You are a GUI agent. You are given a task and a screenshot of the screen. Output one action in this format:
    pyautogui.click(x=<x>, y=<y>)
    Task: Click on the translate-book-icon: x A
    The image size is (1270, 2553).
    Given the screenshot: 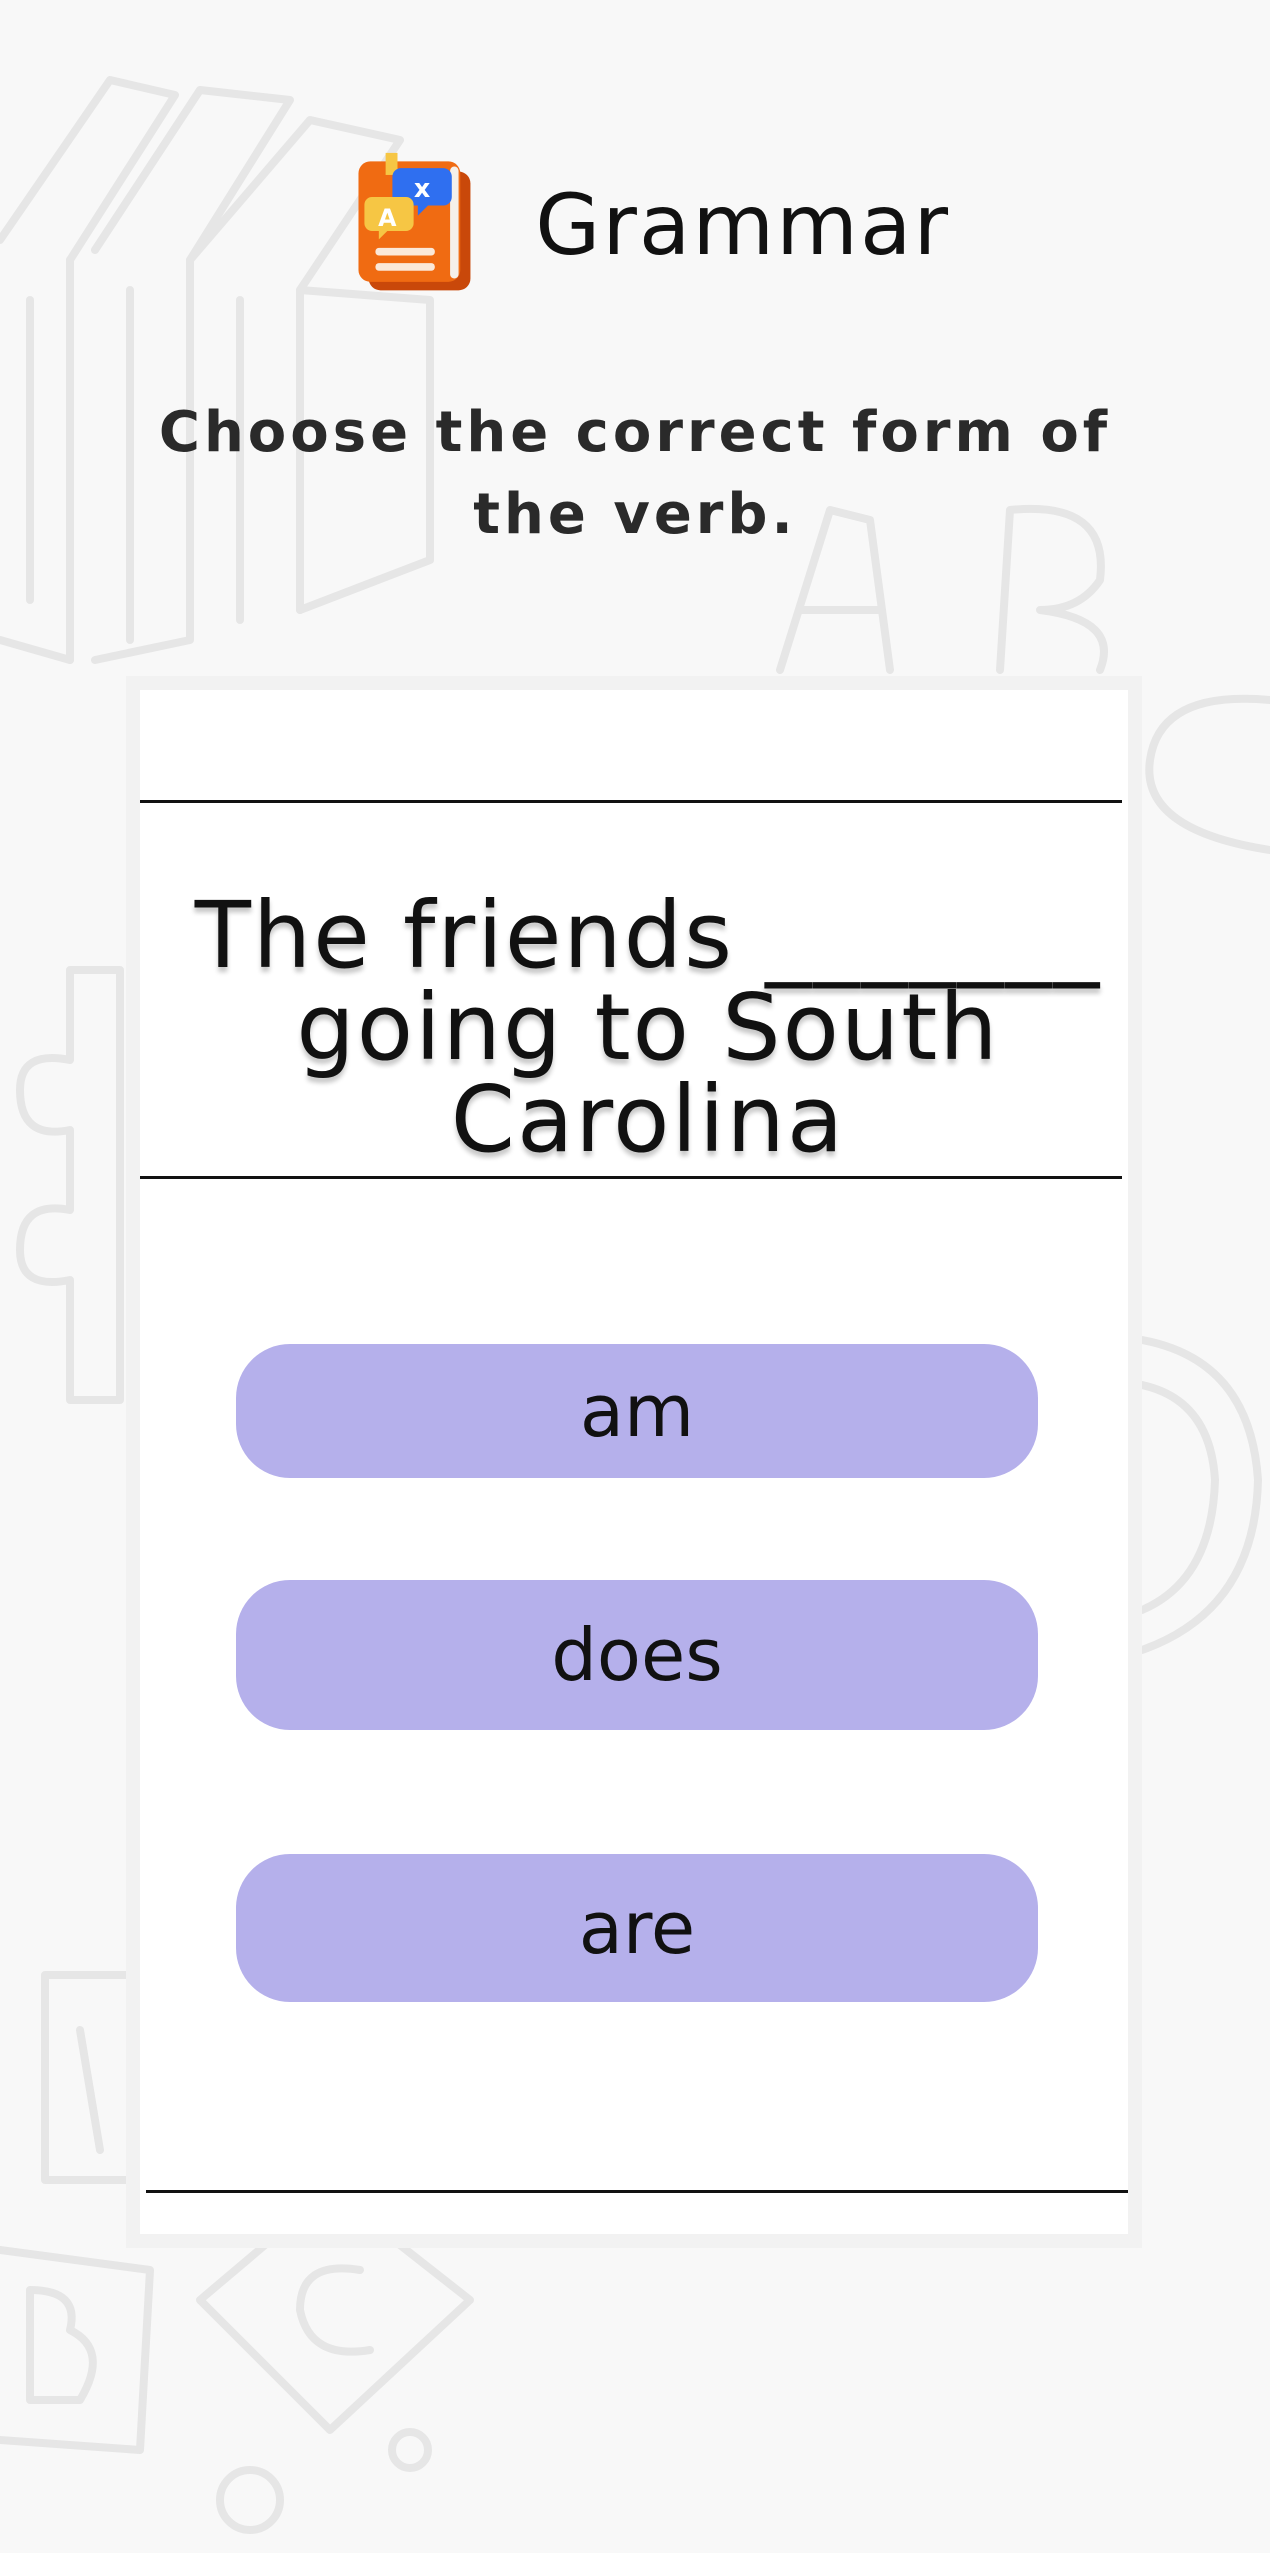 What is the action you would take?
    pyautogui.click(x=414, y=221)
    